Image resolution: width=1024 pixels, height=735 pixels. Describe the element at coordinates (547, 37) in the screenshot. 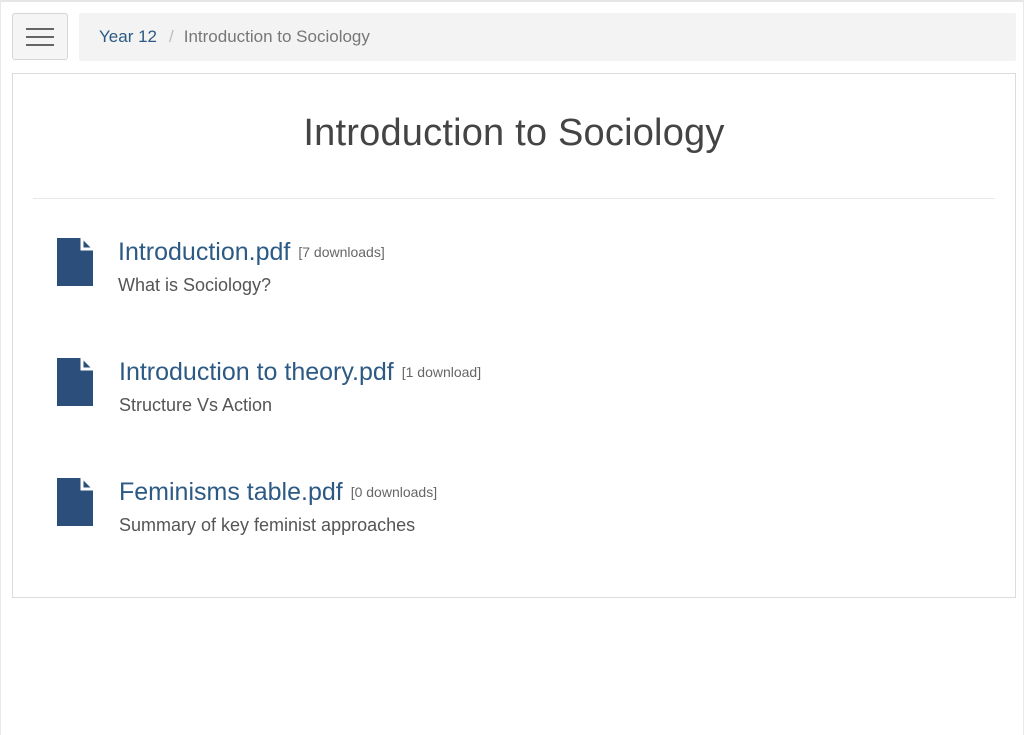

I see `breadcrumb: Year 12 / Introduction to Sociology` at that location.